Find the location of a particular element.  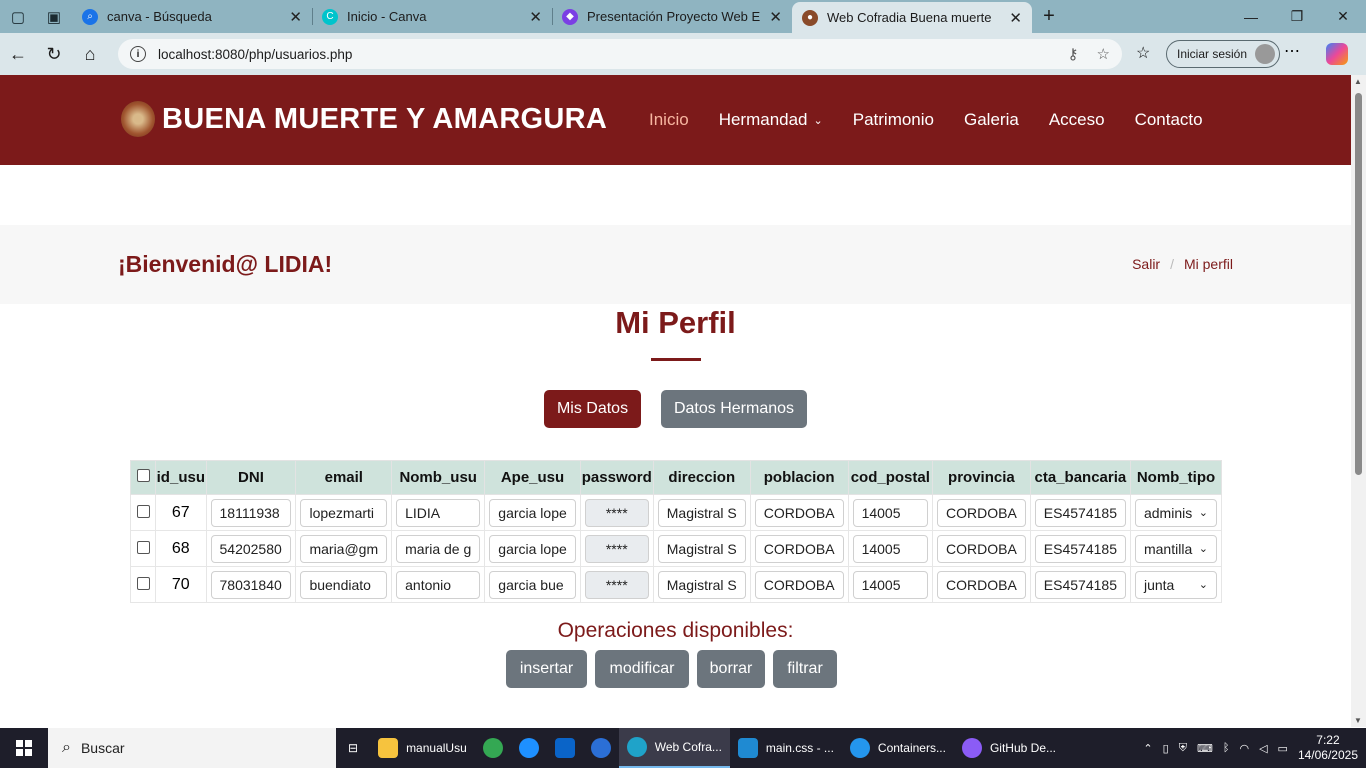

signin-button: Iniciar sesión is located at coordinates (1223, 54).